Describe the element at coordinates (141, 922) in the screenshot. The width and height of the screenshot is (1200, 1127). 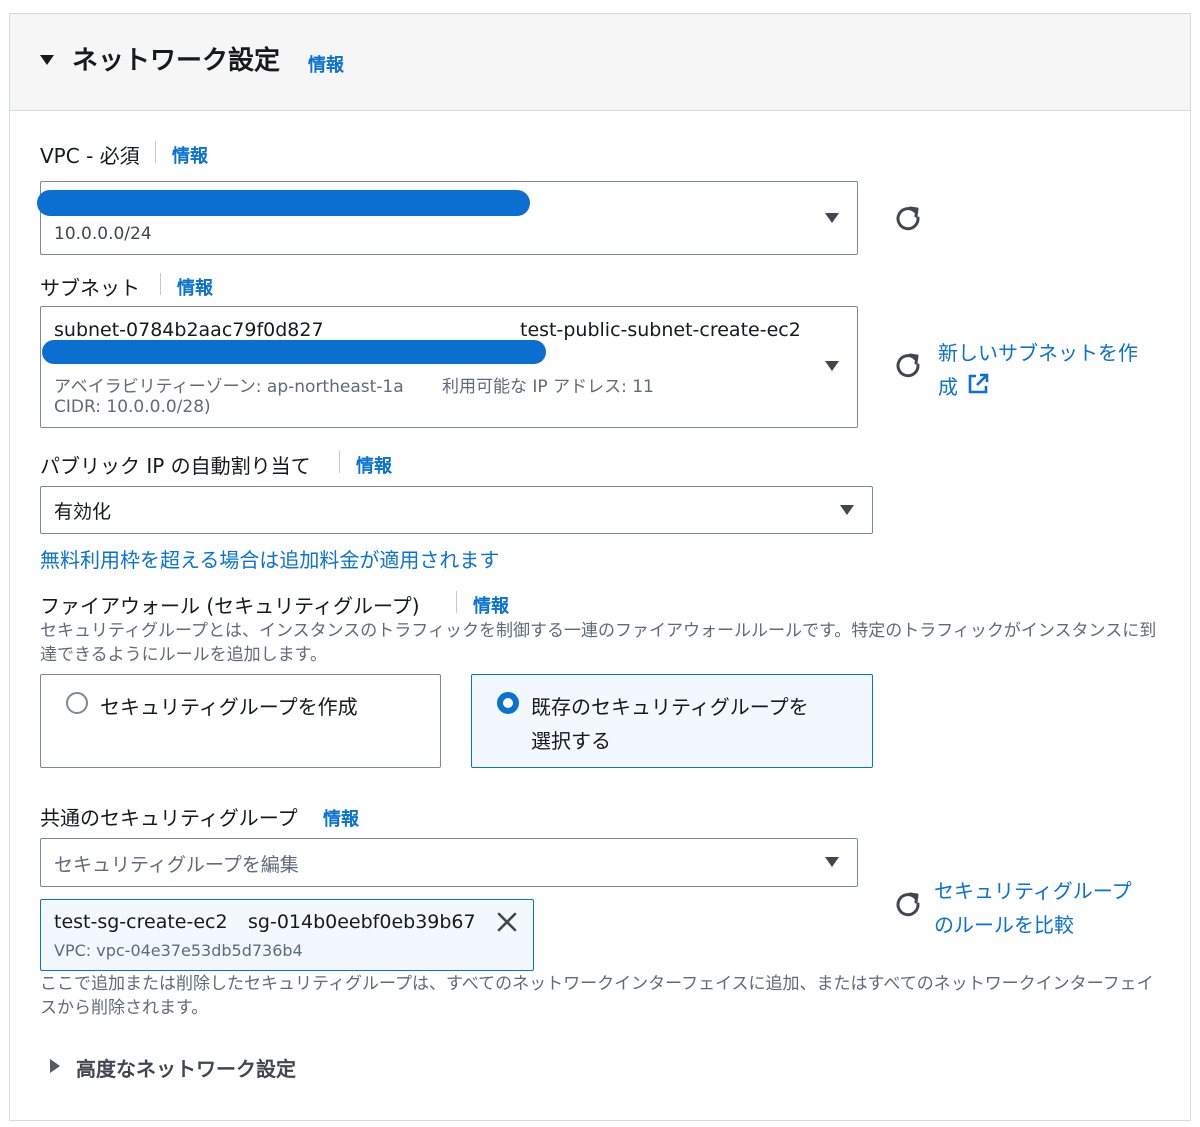
I see `sg-token-name: test-sg-create-ec2` at that location.